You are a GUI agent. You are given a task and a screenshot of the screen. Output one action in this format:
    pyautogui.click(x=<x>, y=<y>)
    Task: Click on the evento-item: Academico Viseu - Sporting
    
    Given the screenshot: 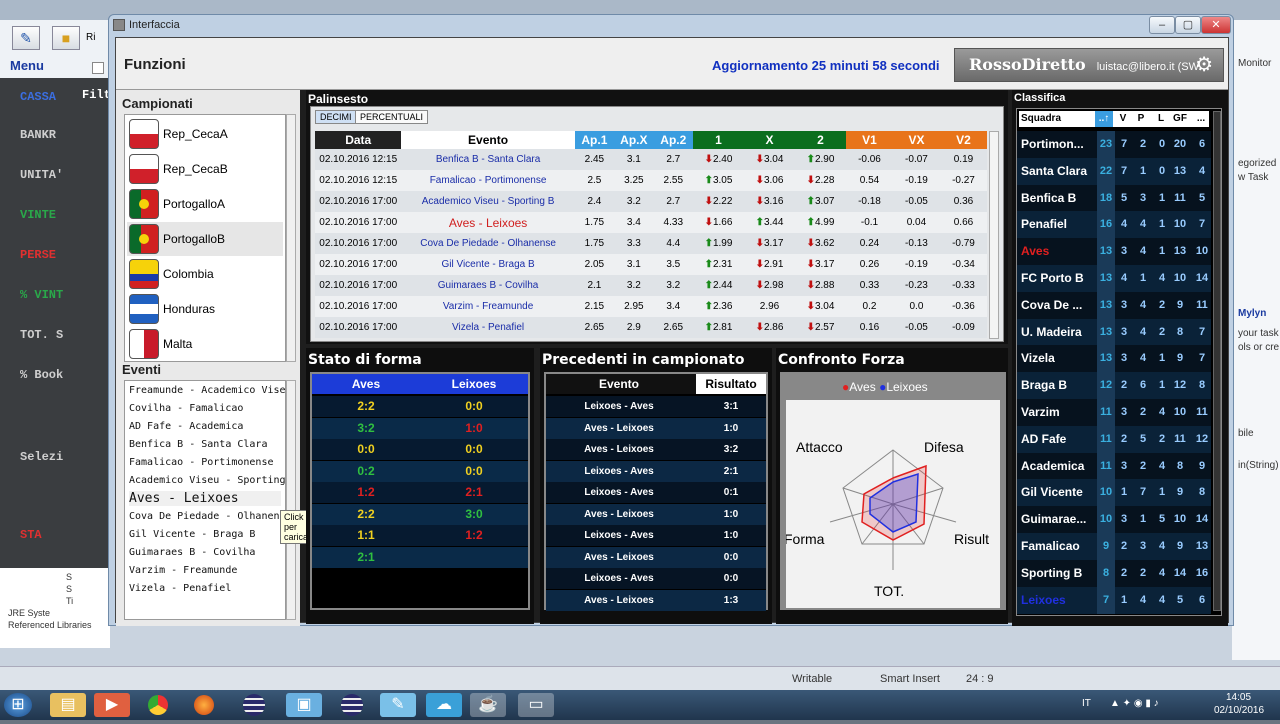 What is the action you would take?
    pyautogui.click(x=207, y=480)
    